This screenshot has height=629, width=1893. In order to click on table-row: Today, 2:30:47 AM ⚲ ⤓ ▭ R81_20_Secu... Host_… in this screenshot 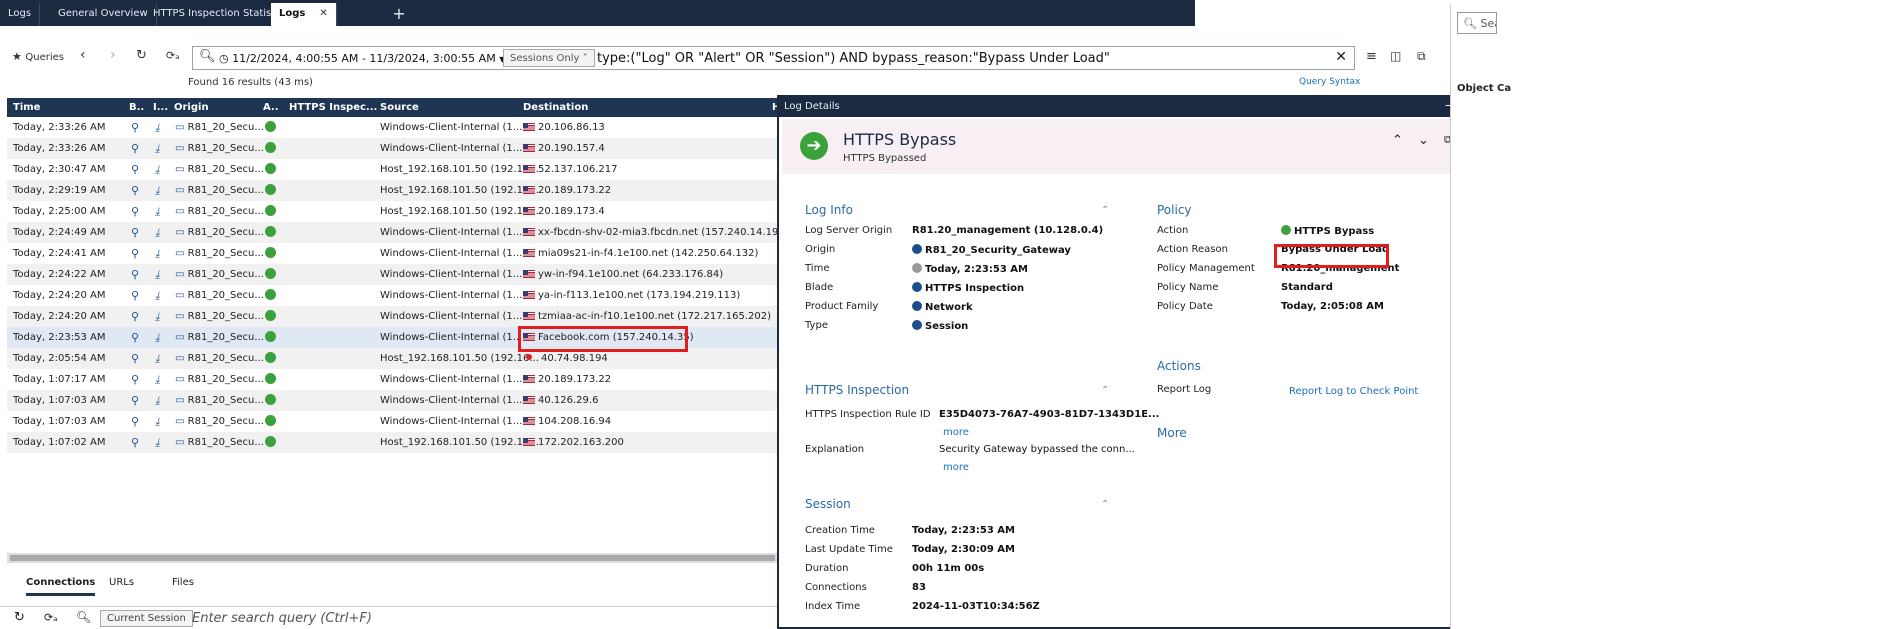, I will do `click(394, 169)`.